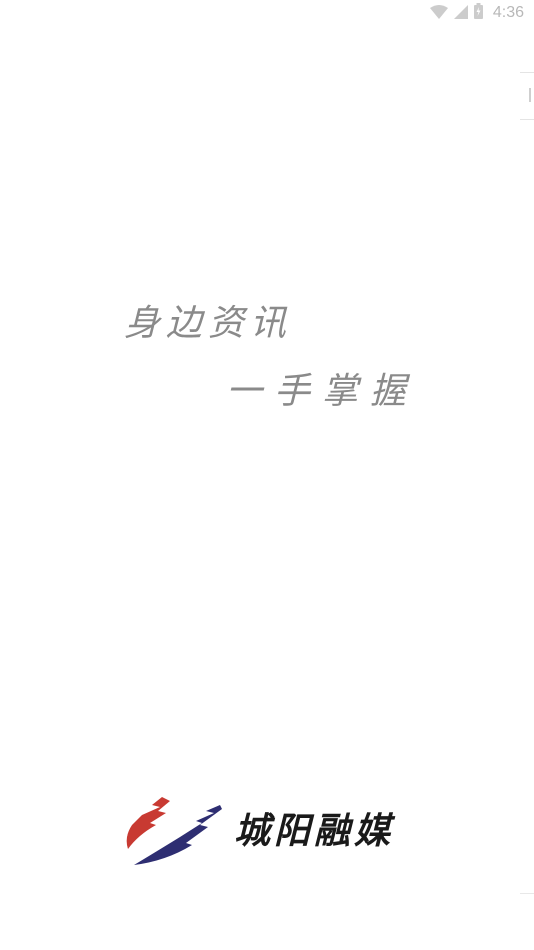 This screenshot has height=950, width=534. I want to click on edge-divider, so click(527, 893).